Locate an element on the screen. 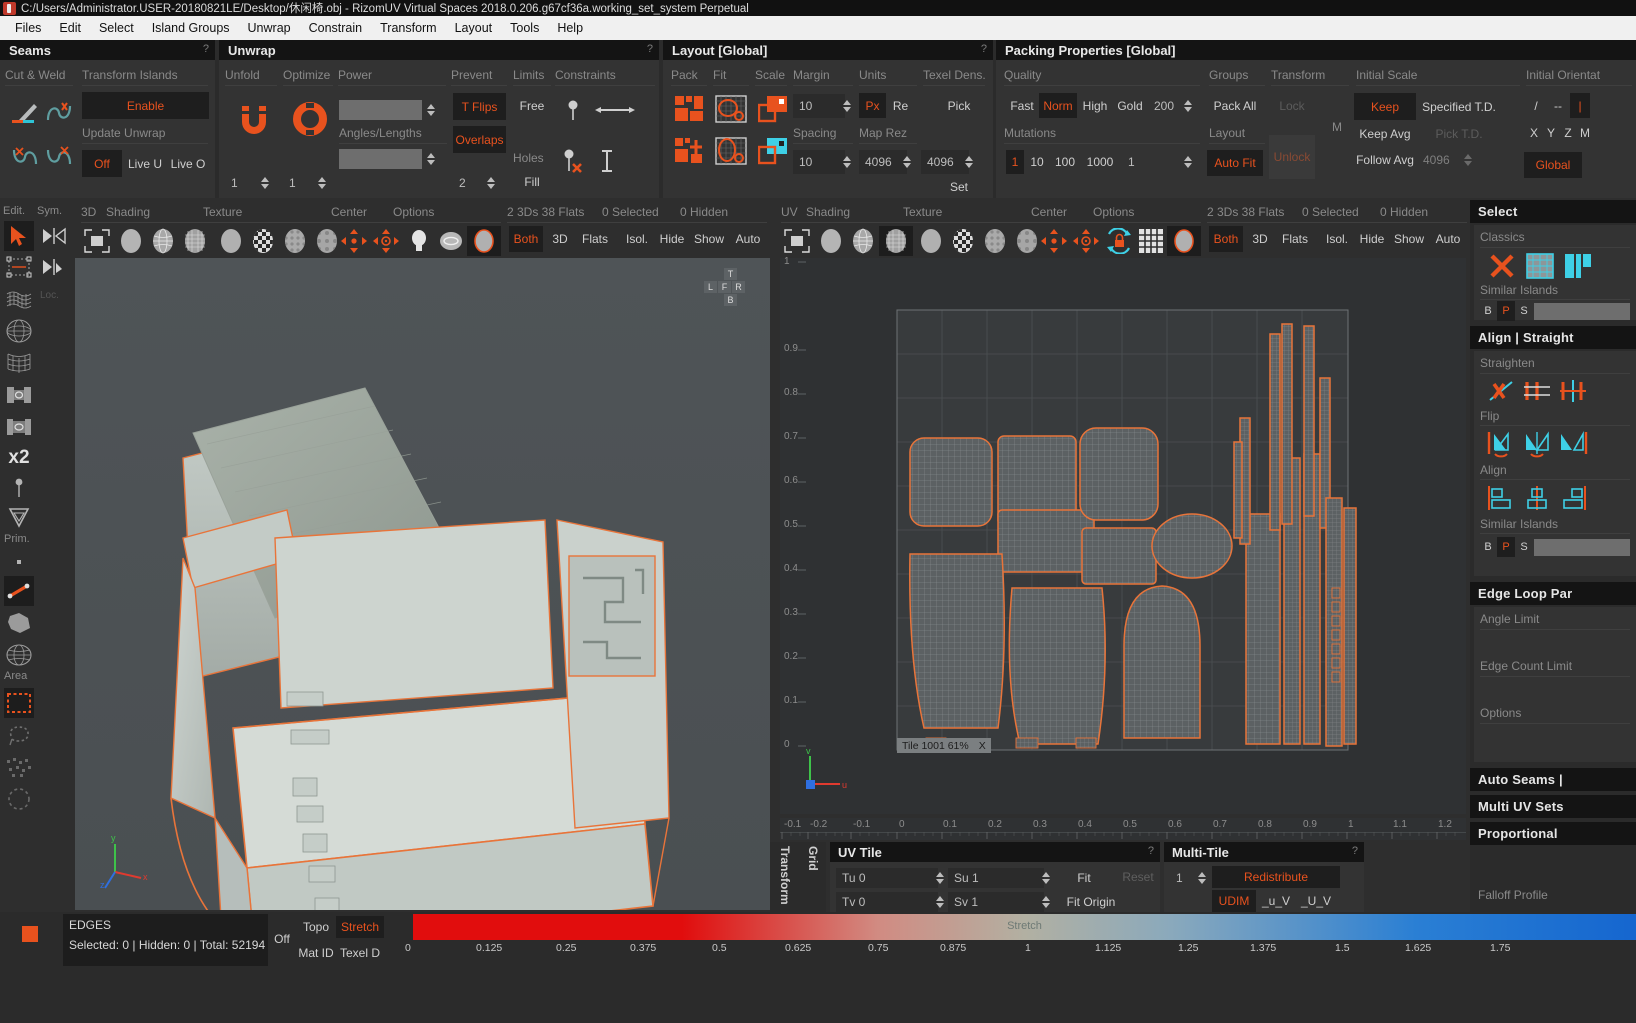 This screenshot has width=1636, height=1023. view-cube-front: F is located at coordinates (724, 287).